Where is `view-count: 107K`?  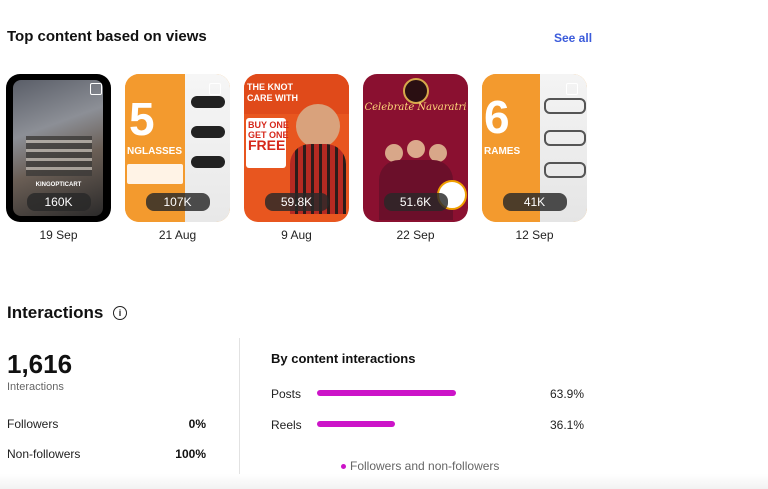 view-count: 107K is located at coordinates (177, 202).